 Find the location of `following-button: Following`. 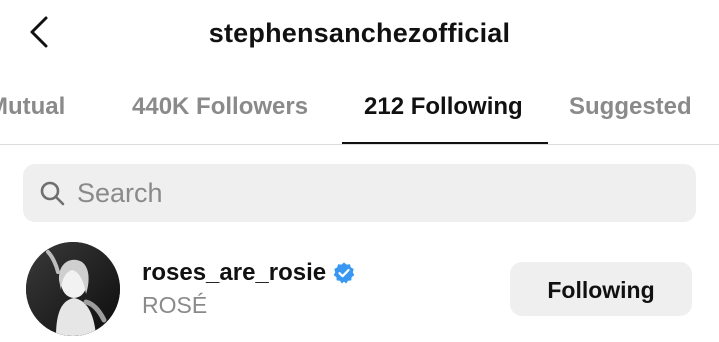

following-button: Following is located at coordinates (601, 289).